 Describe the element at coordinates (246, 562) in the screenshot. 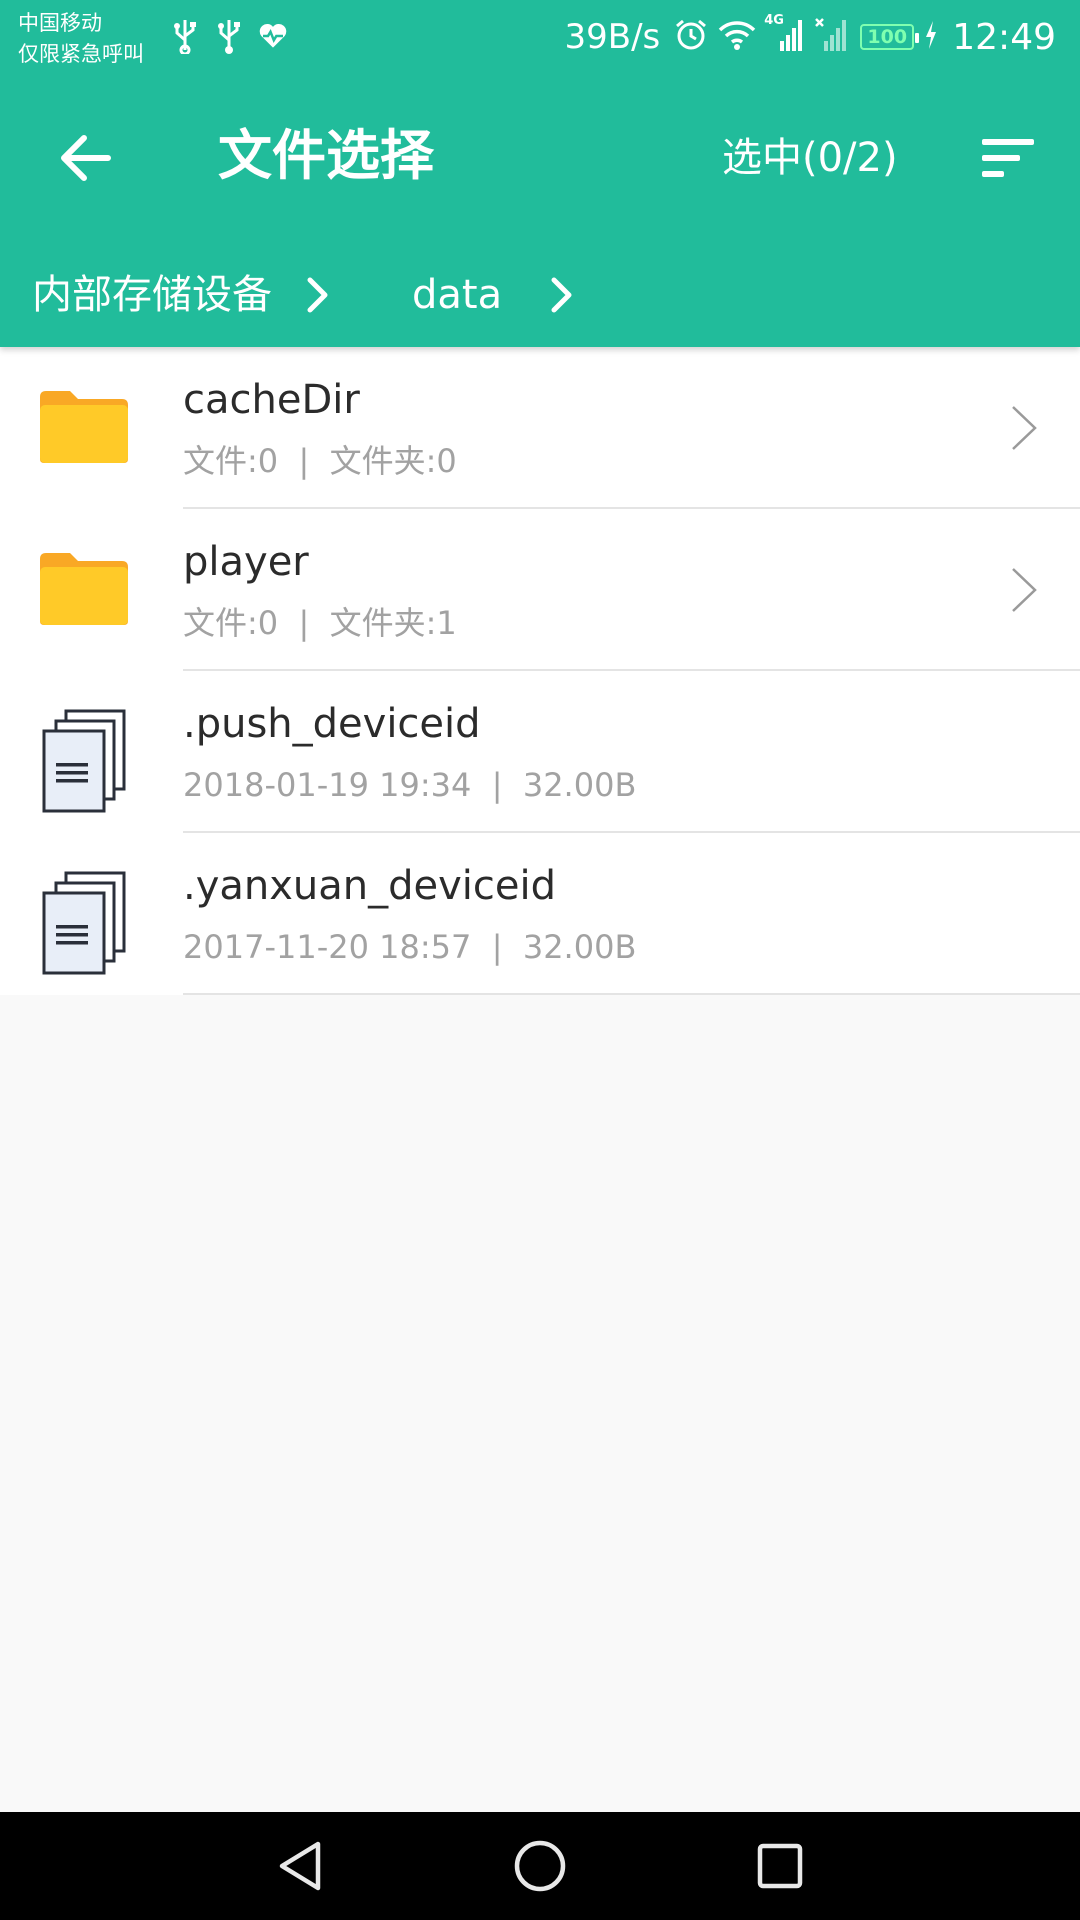

I see `file-name: player` at that location.